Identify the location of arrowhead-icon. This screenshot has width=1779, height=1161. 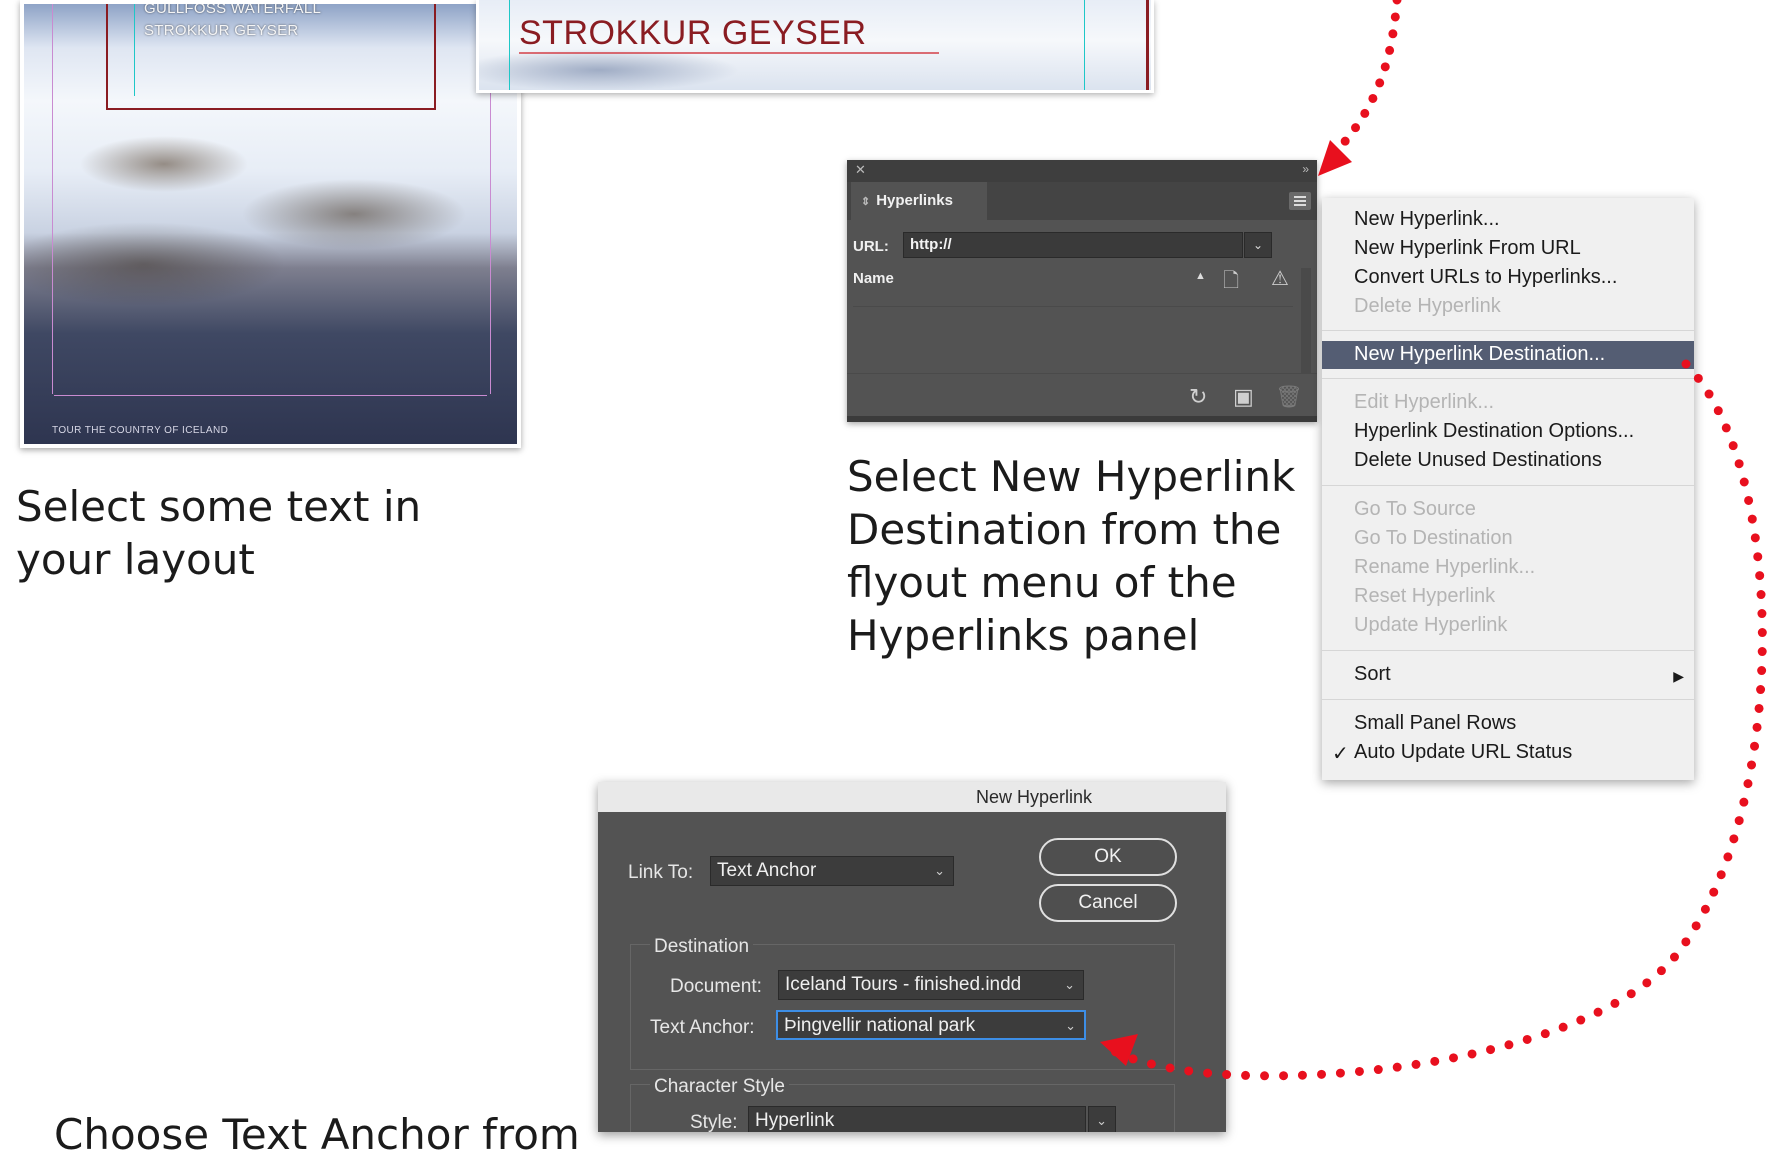
(1335, 158).